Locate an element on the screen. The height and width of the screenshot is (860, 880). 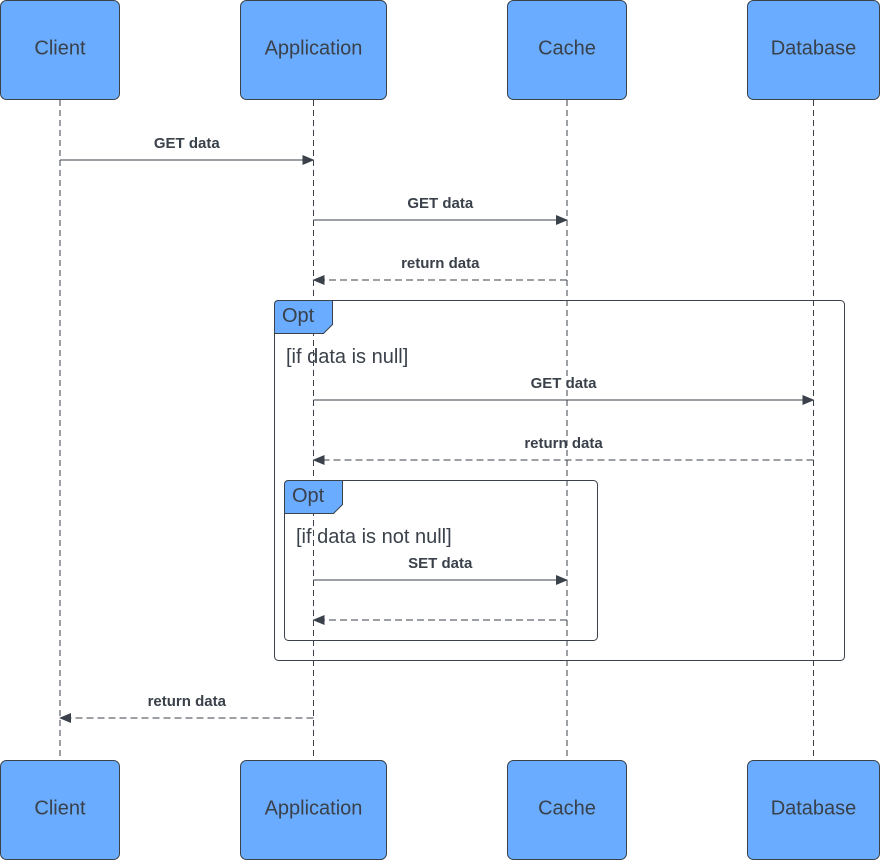
participant-database-top: Database is located at coordinates (813, 50).